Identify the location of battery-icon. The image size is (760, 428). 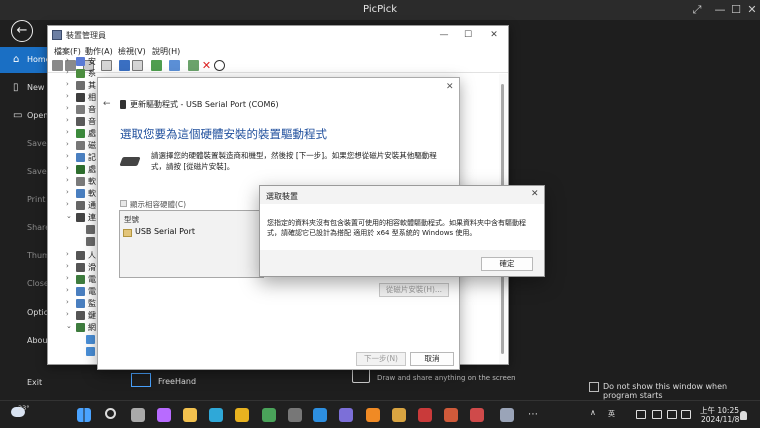
(686, 414).